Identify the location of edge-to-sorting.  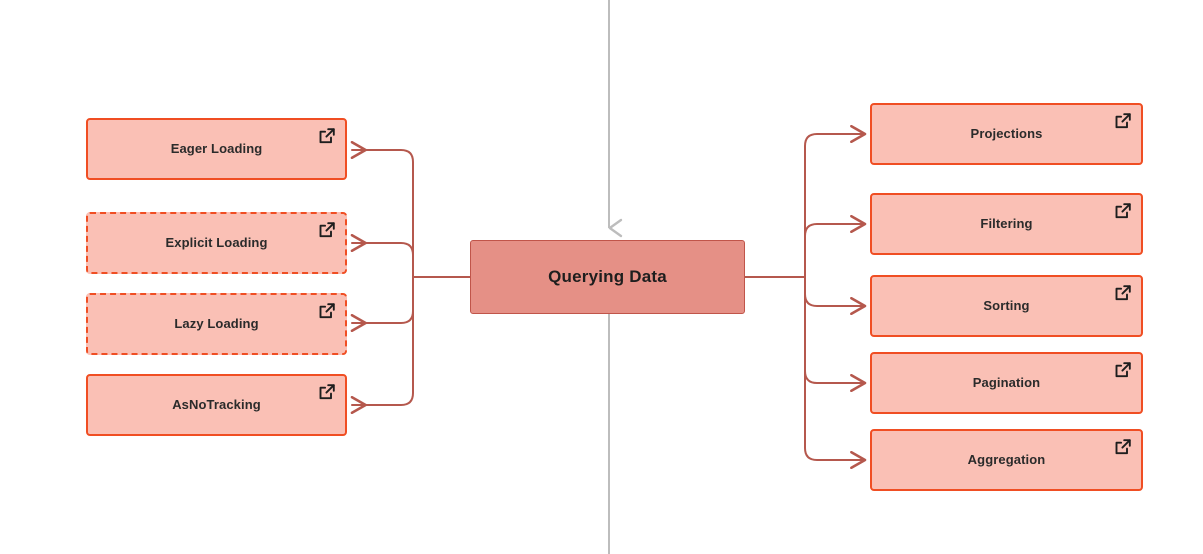
(834, 291).